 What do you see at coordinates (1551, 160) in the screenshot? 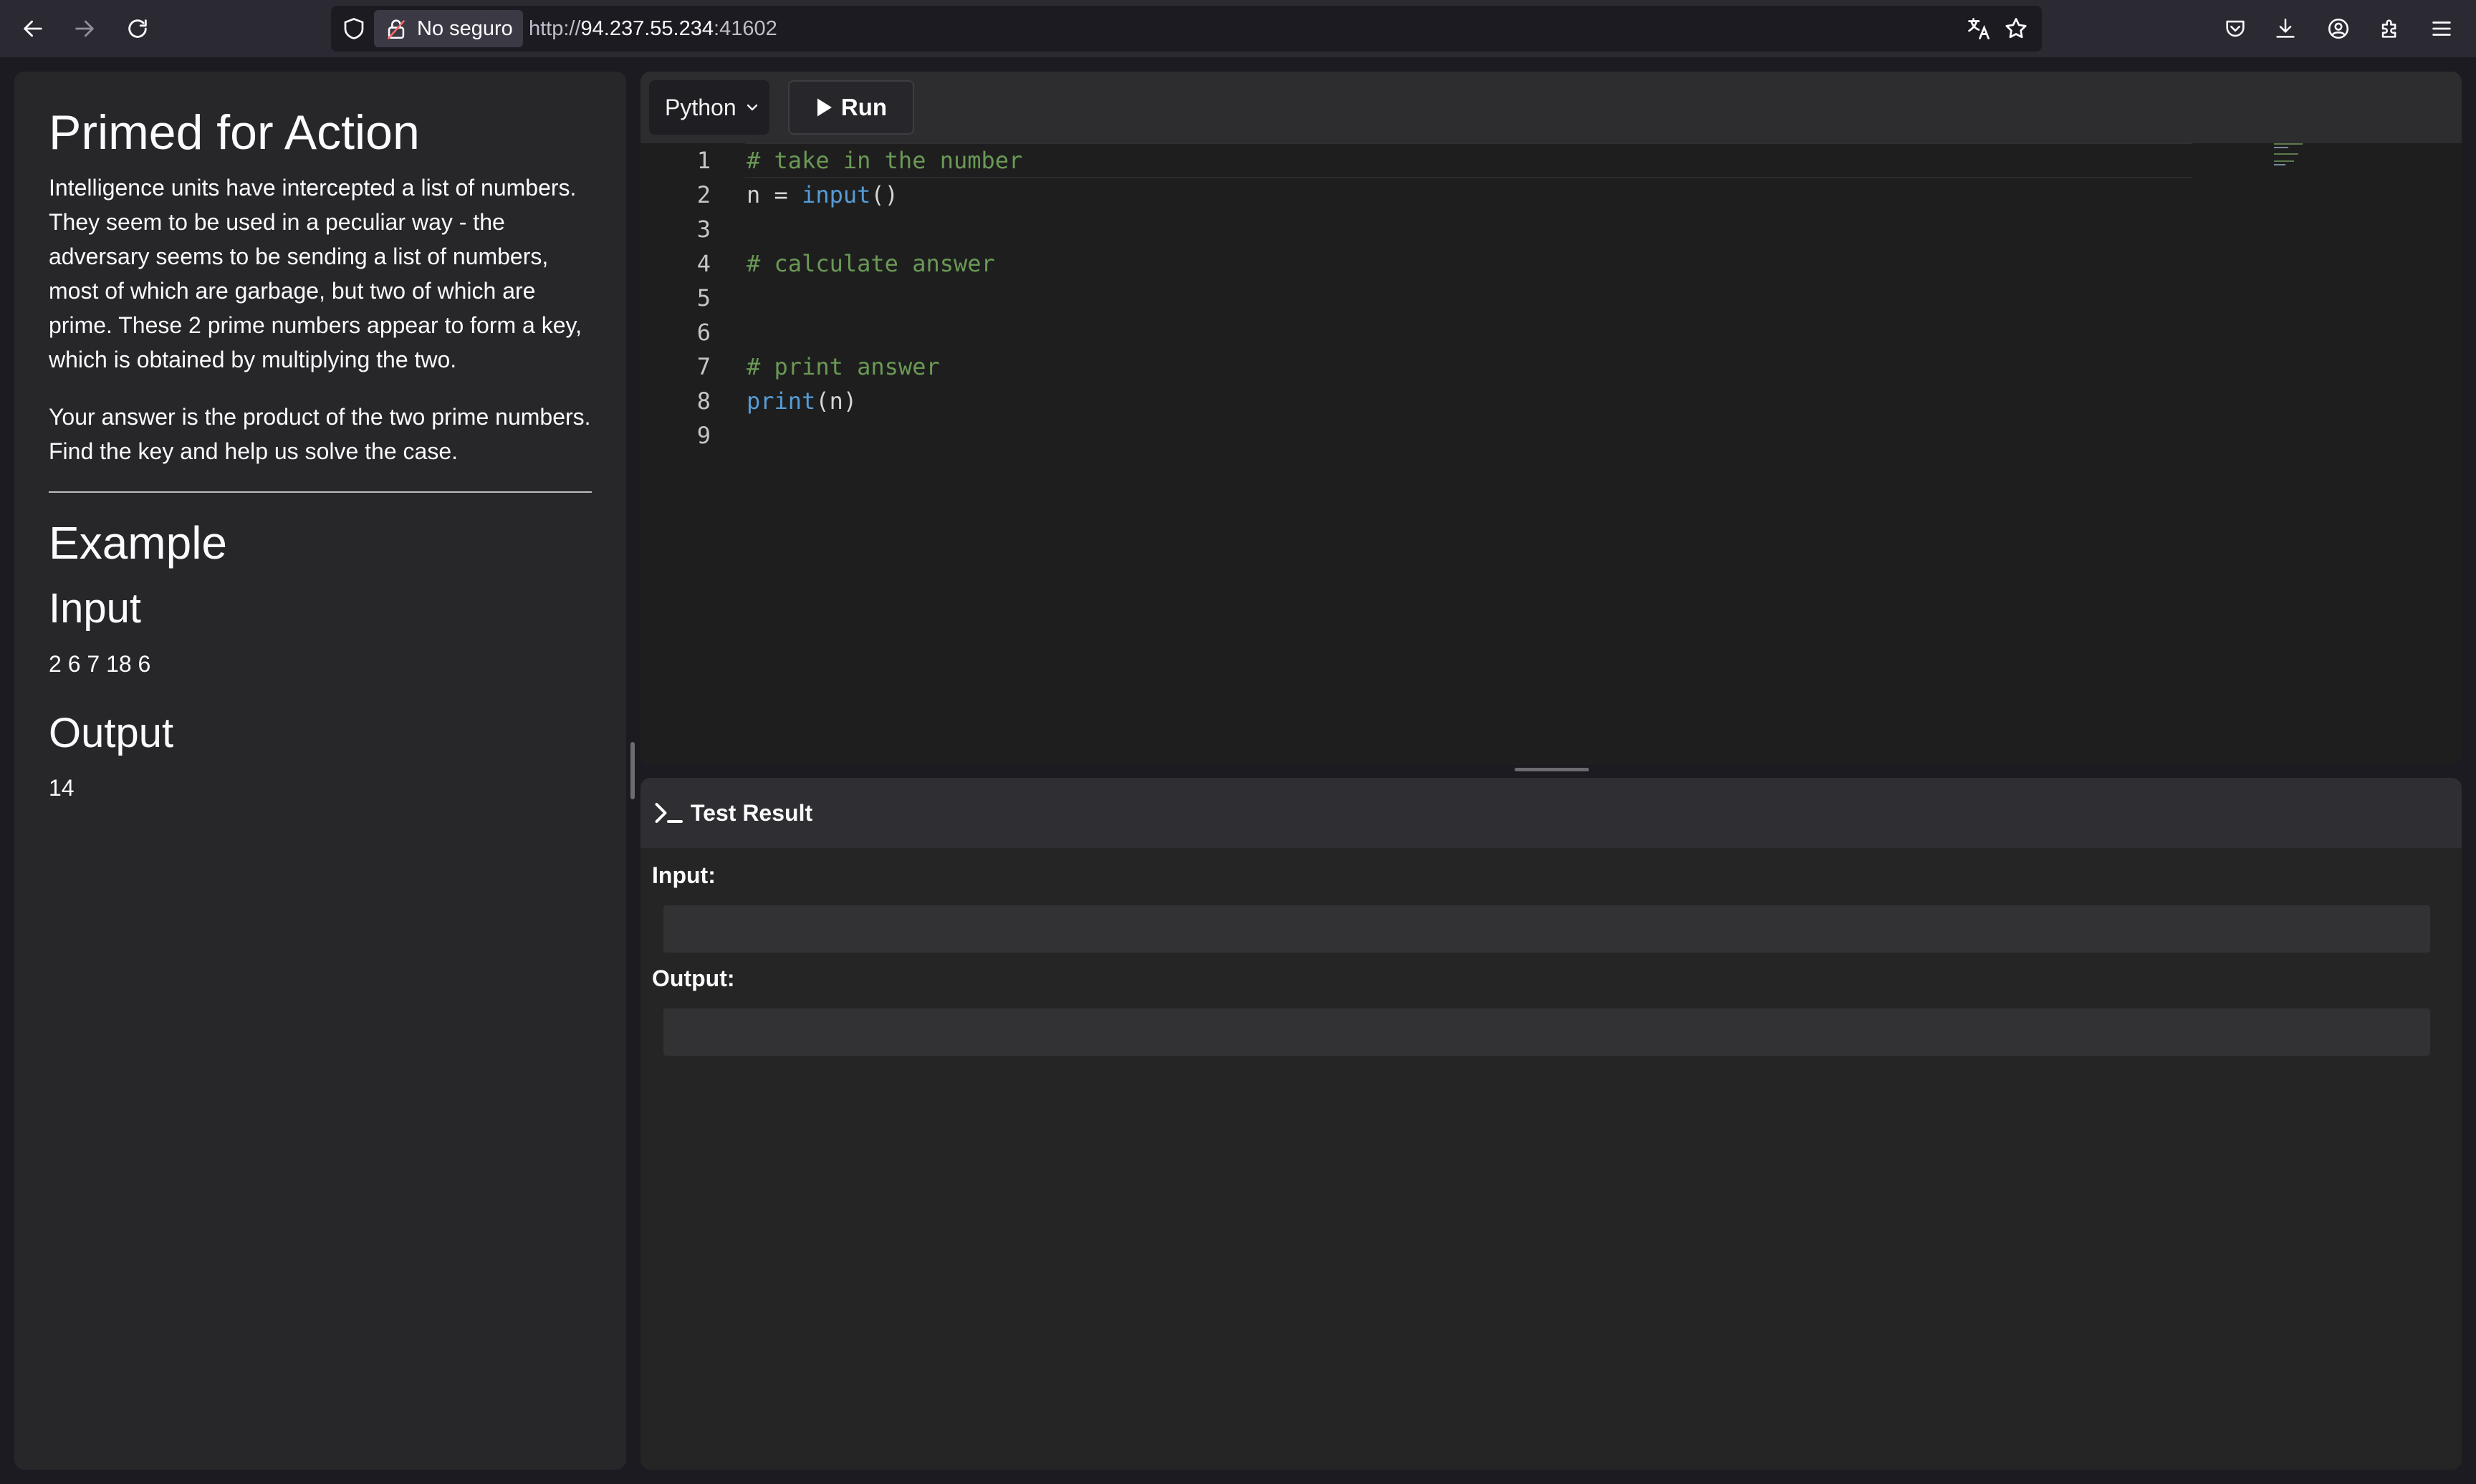
I see `code-line: 1 # take in the number` at bounding box center [1551, 160].